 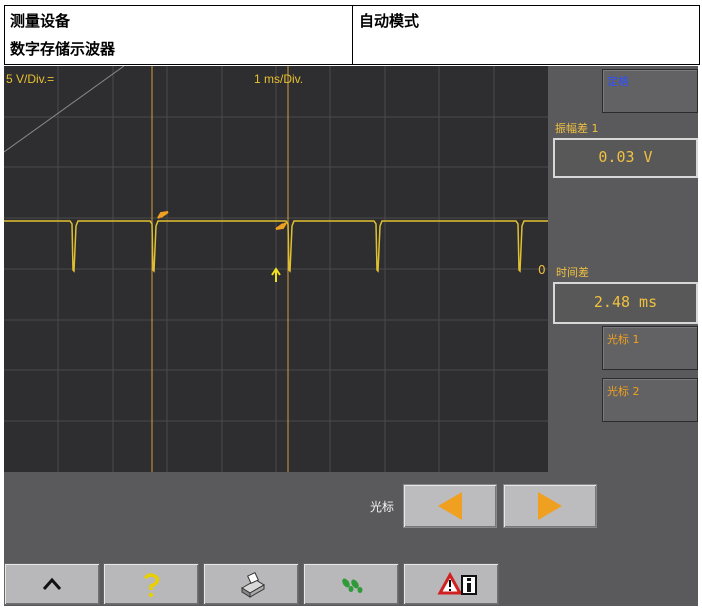 I want to click on cursor-nav-label: 光标, so click(x=382, y=507).